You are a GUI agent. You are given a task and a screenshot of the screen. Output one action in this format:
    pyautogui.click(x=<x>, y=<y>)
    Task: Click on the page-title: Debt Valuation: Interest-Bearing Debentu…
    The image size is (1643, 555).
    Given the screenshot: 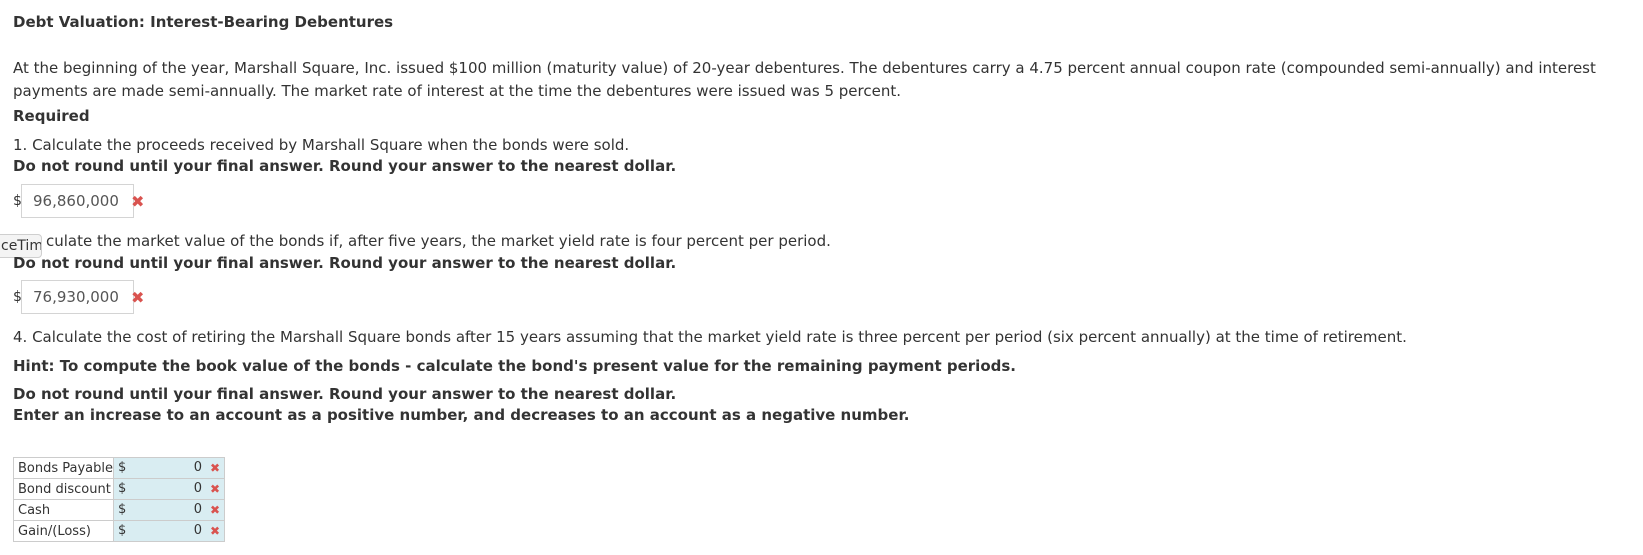 What is the action you would take?
    pyautogui.click(x=203, y=22)
    